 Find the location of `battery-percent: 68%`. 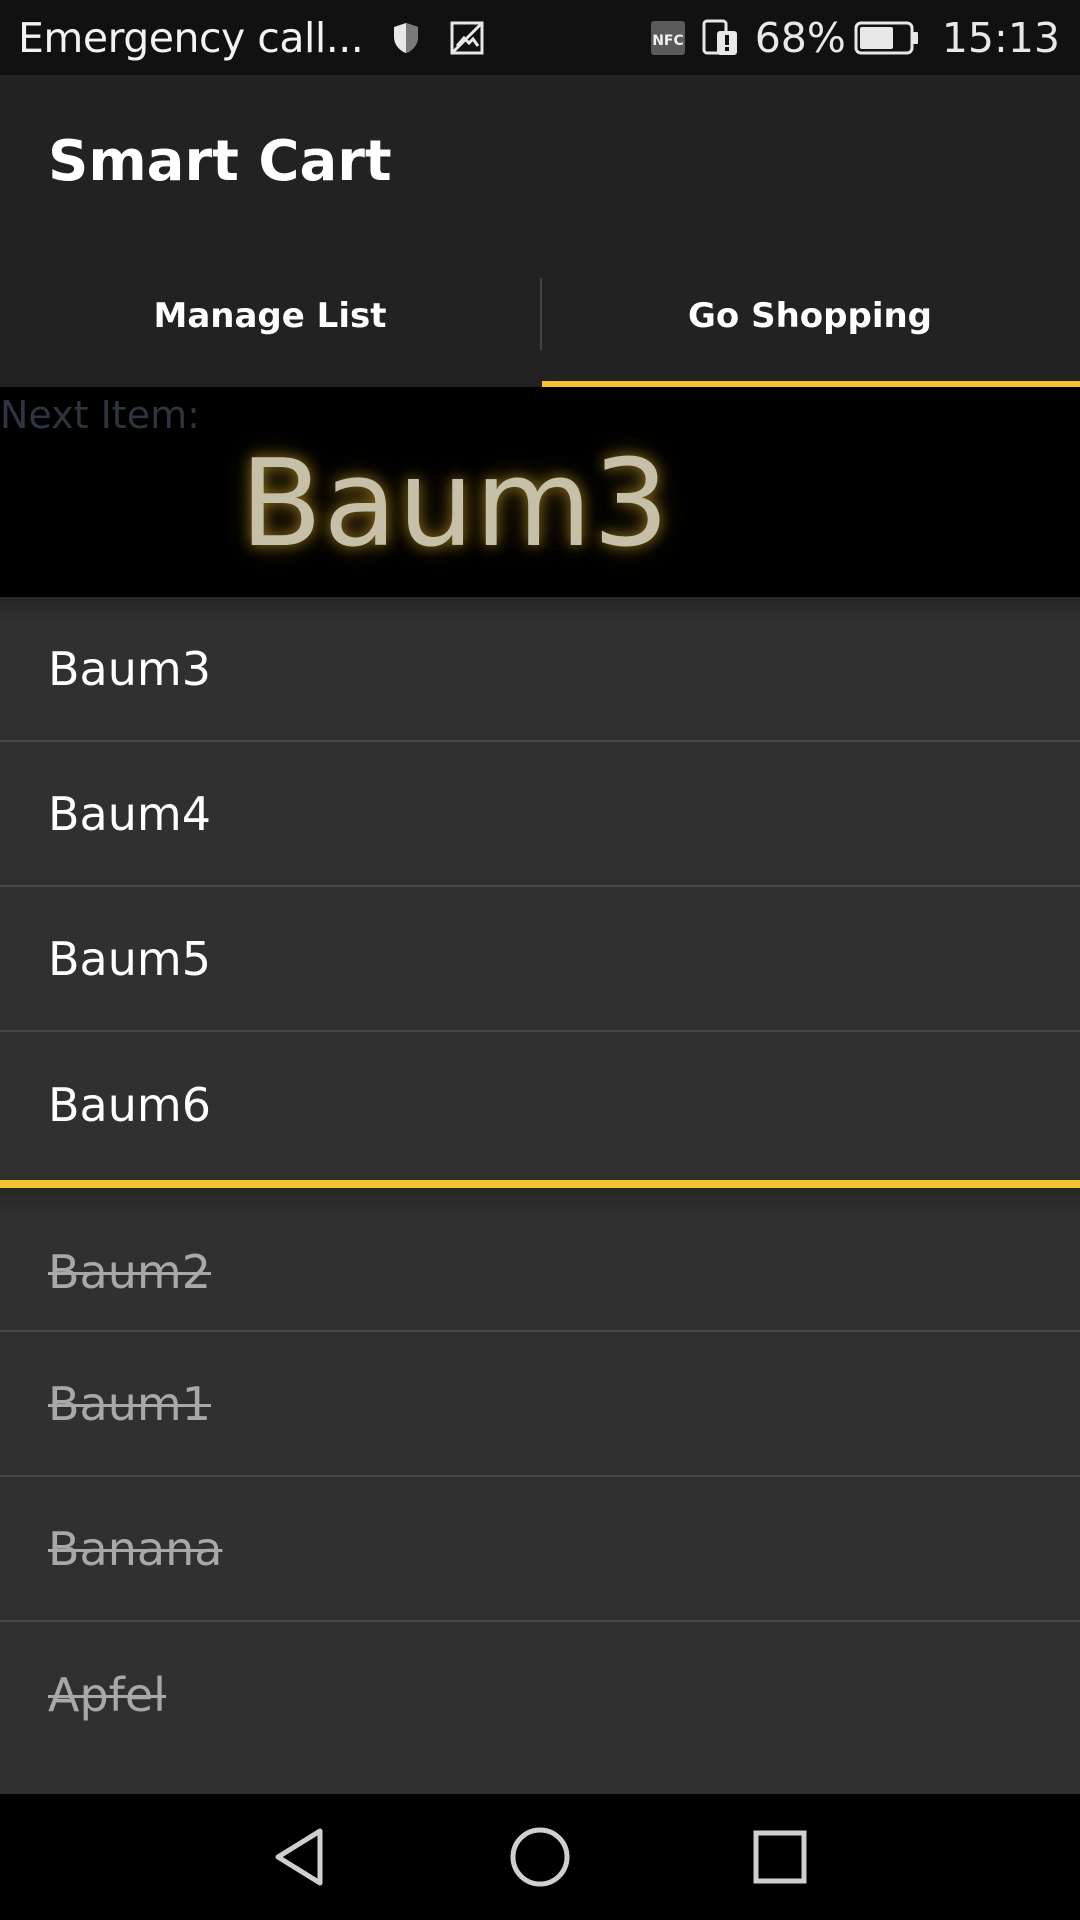

battery-percent: 68% is located at coordinates (800, 37).